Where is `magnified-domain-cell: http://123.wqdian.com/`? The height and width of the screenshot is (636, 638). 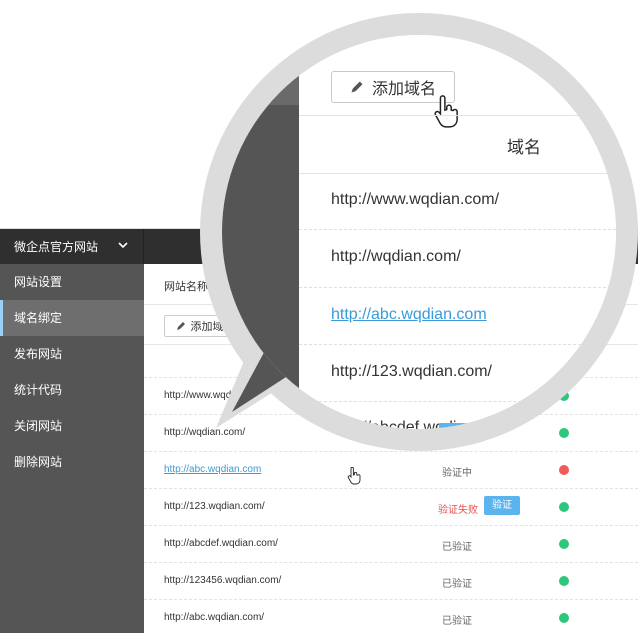 magnified-domain-cell: http://123.wqdian.com/ is located at coordinates (411, 371).